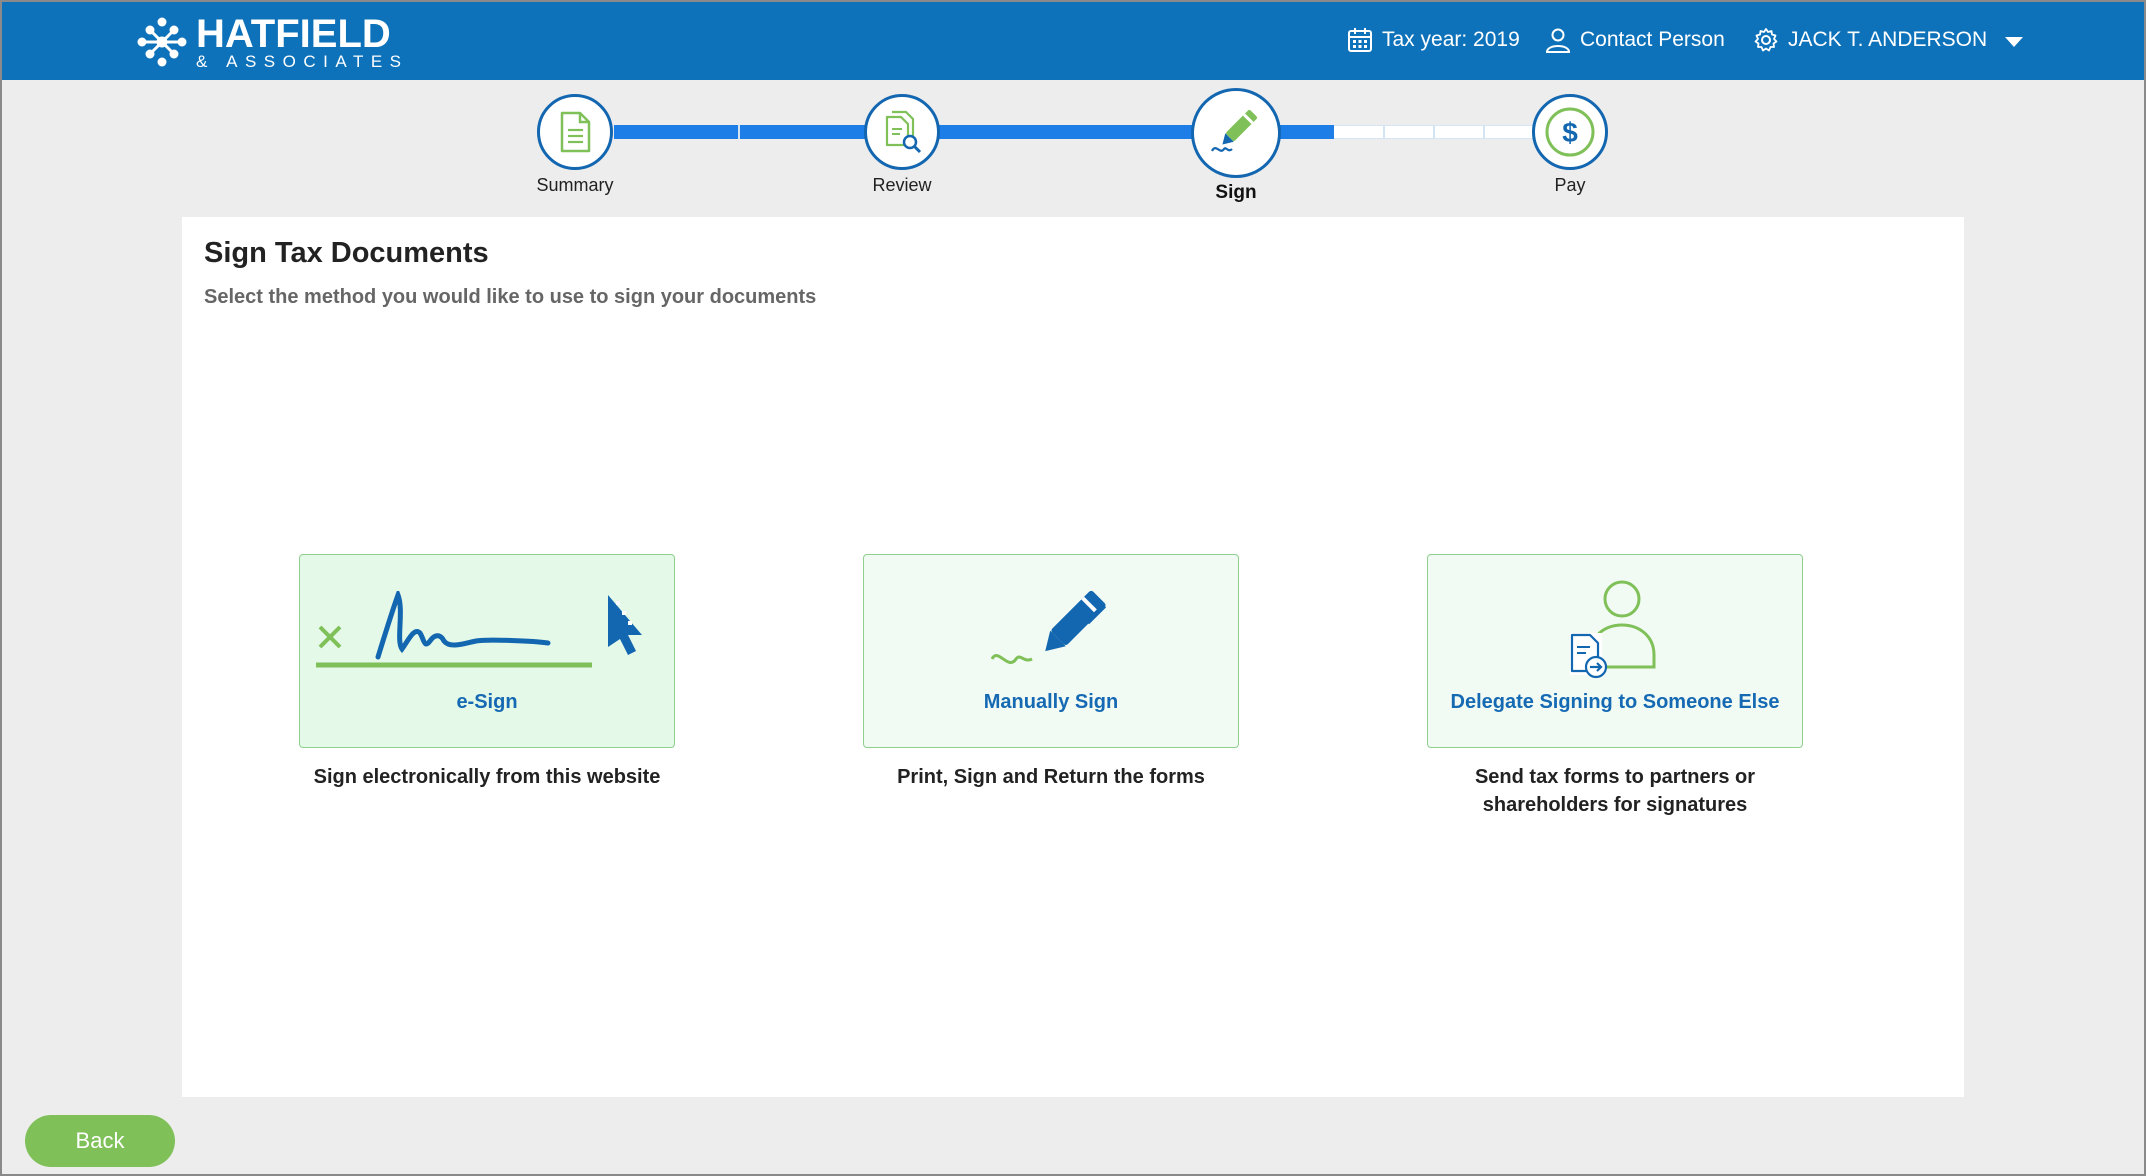 The height and width of the screenshot is (1176, 2146). Describe the element at coordinates (1073, 150) in the screenshot. I see `progress-stepper: Summary Review Sign $ Pay` at that location.